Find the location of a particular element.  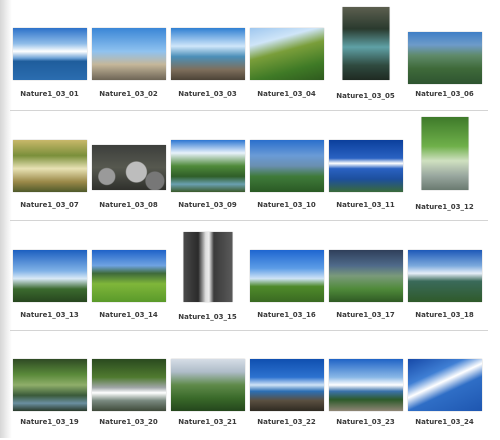

gallery-item: Nature1_03_23 is located at coordinates (365, 387).